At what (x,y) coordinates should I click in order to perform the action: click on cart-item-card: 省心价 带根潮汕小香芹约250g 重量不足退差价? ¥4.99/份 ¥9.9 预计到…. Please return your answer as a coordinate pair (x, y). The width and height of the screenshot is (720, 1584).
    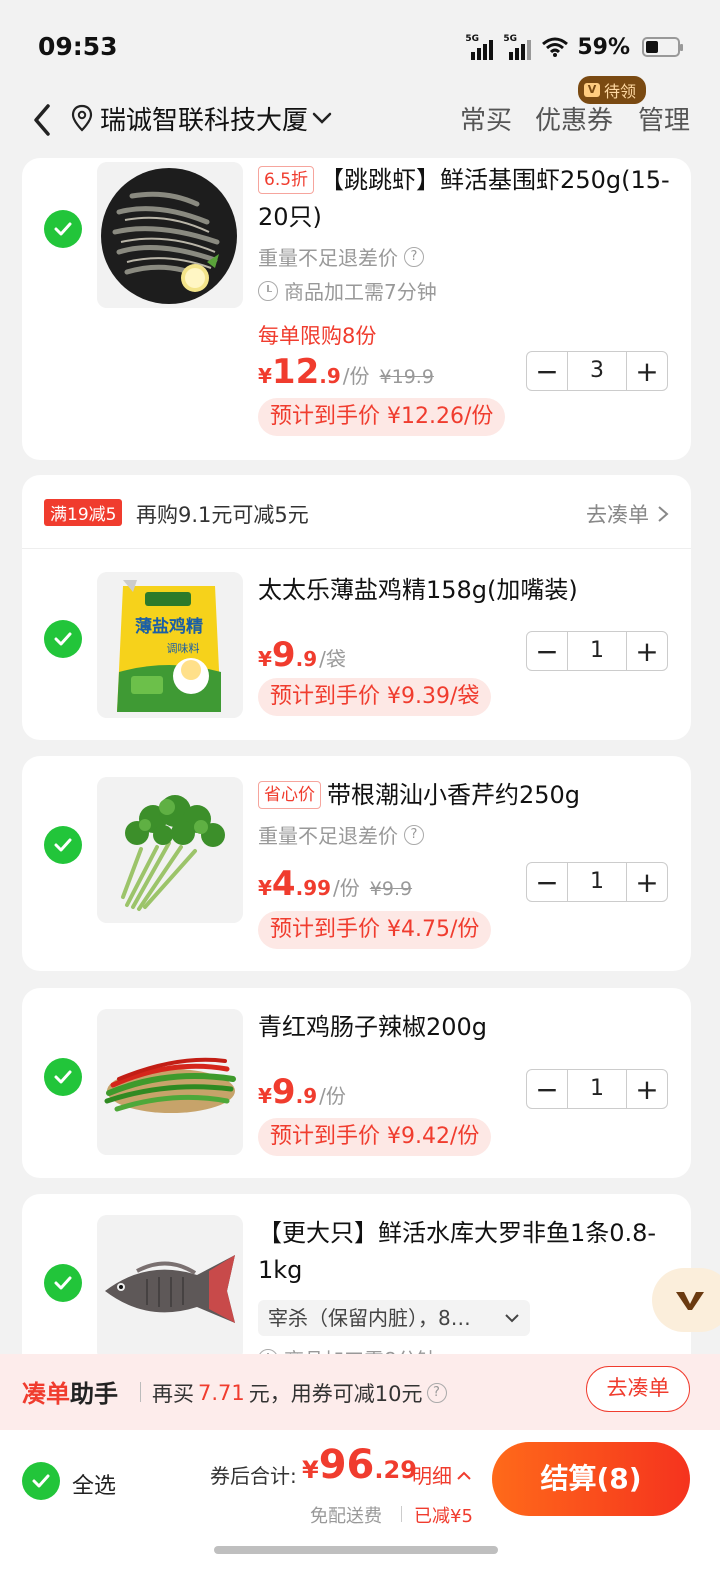
    Looking at the image, I should click on (356, 863).